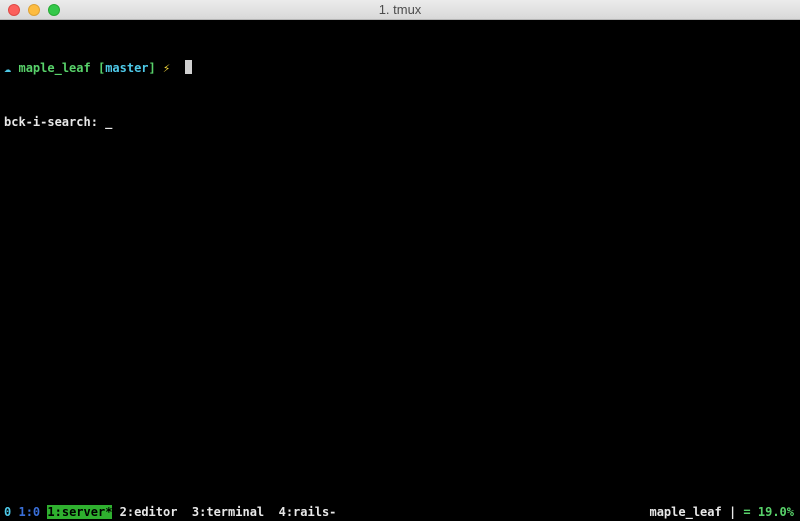  Describe the element at coordinates (80, 512) in the screenshot. I see `tmux-window-tab-server: 1:server*` at that location.